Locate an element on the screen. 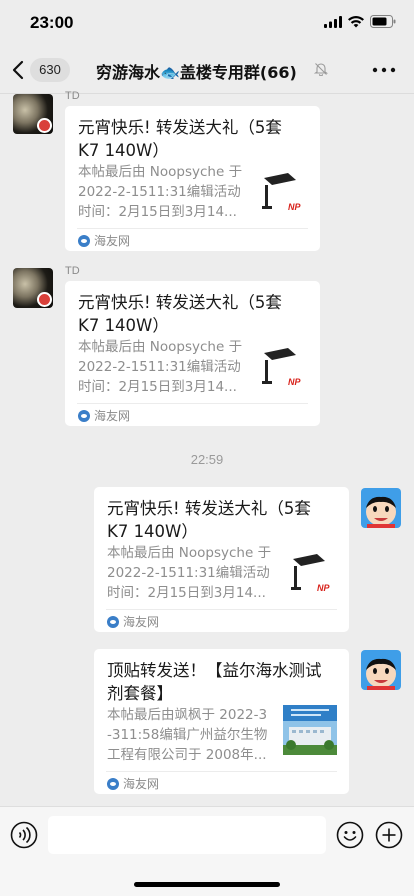  battery-icon is located at coordinates (383, 21).